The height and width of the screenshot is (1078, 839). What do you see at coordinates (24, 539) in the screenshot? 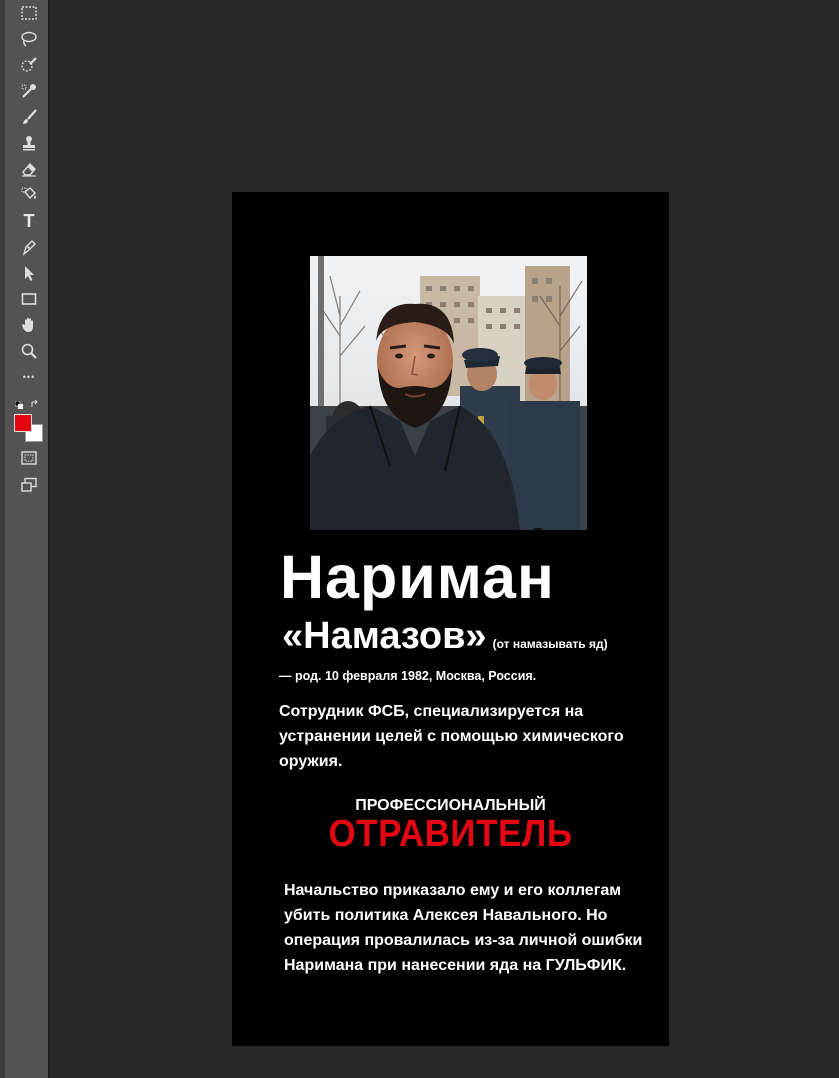
I see `tools-panel: T •••` at bounding box center [24, 539].